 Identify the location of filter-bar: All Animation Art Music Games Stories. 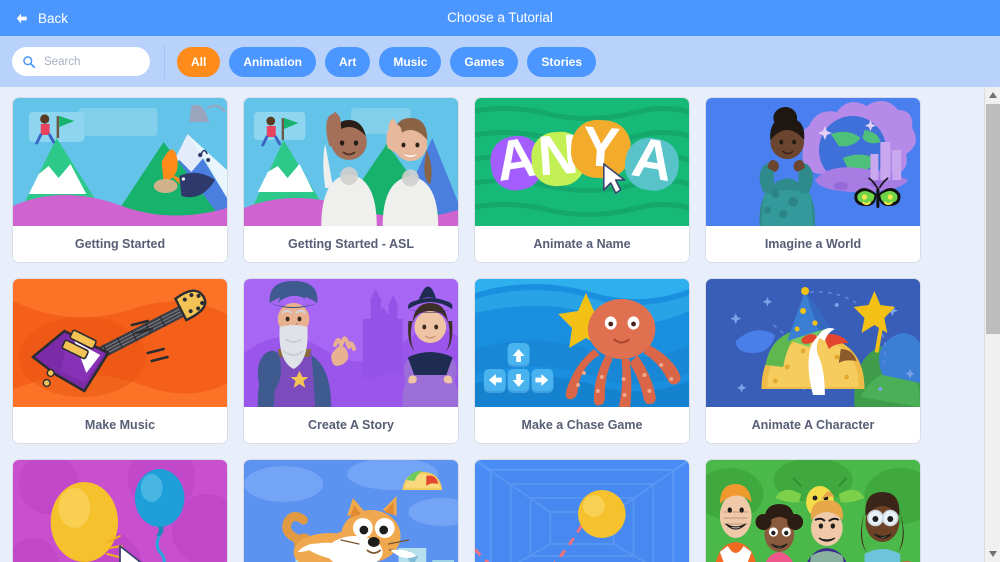
(500, 61).